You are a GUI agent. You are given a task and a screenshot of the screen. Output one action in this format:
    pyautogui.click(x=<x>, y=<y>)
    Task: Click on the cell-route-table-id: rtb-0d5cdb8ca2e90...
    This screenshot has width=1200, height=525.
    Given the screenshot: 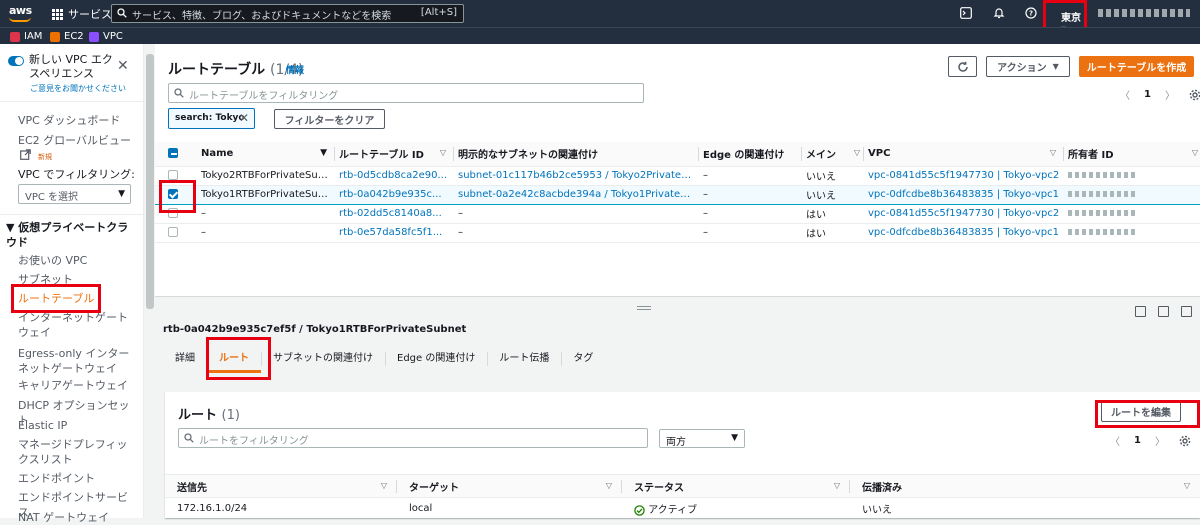 What is the action you would take?
    pyautogui.click(x=394, y=176)
    